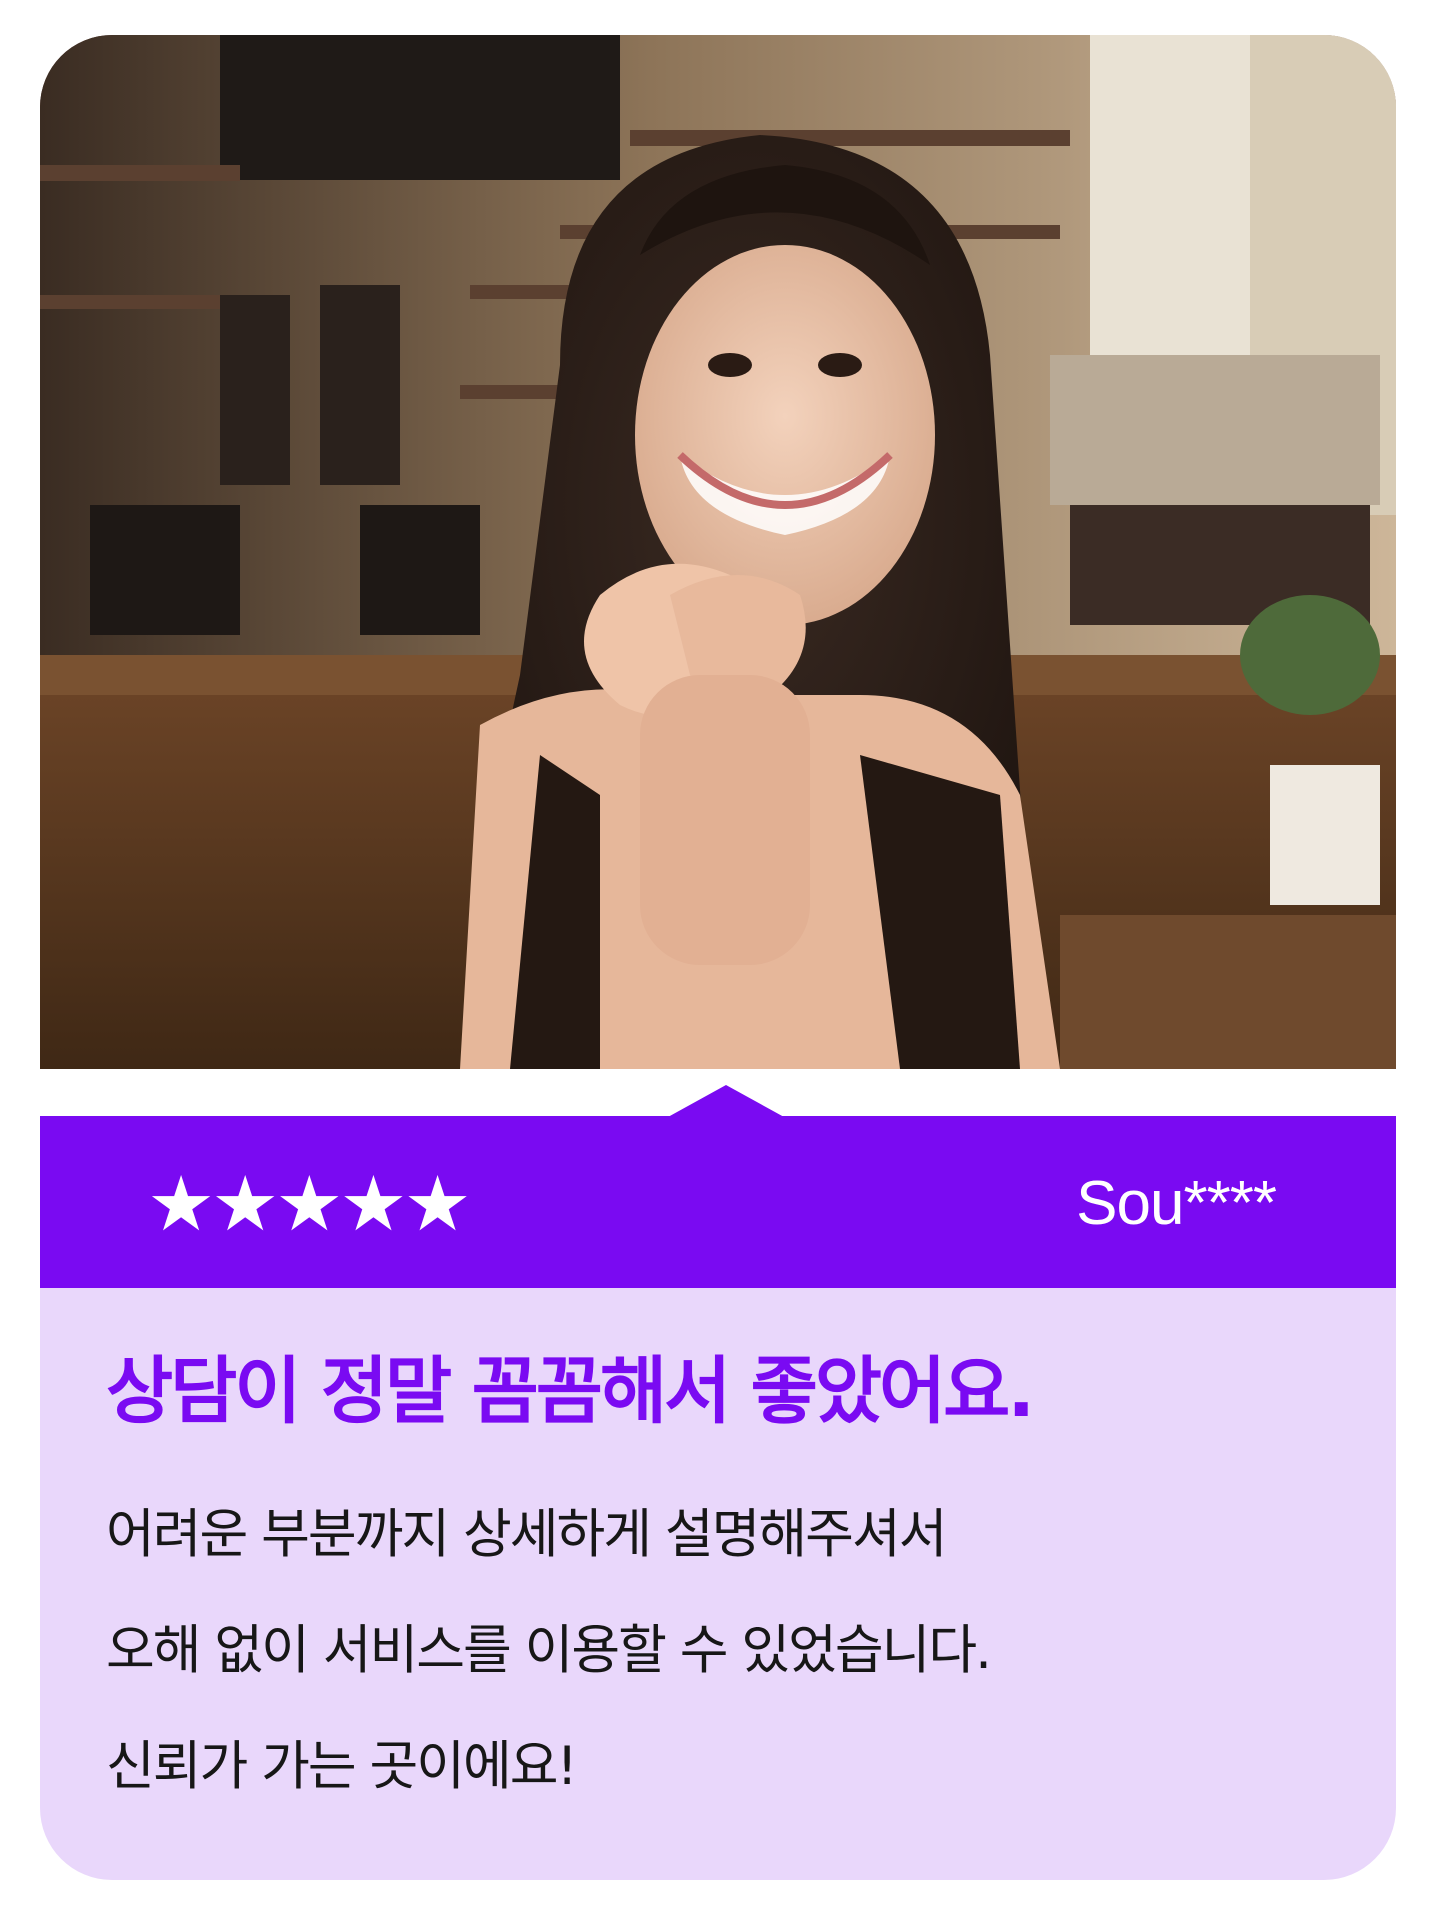 This screenshot has width=1436, height=1920. Describe the element at coordinates (1176, 1203) in the screenshot. I see `reviewer-name: Sou****` at that location.